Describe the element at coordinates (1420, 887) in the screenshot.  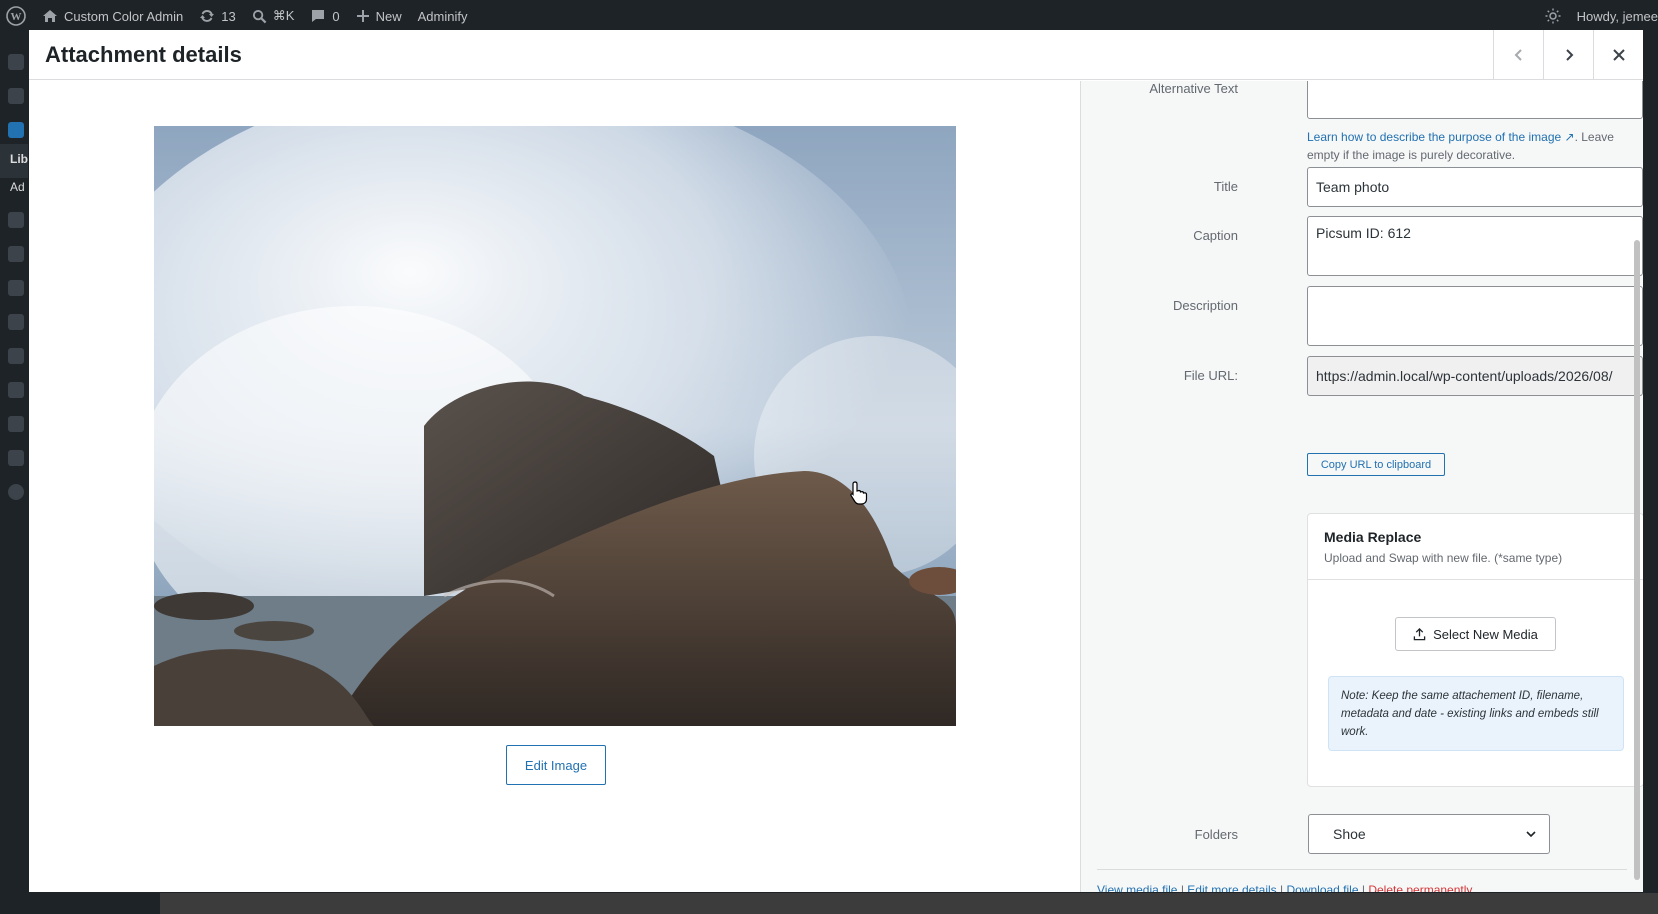
I see `delete-permanently-link: Delete permanently` at that location.